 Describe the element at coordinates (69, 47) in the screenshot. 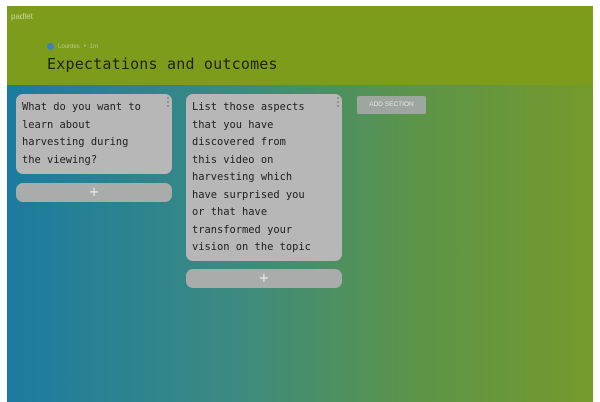

I see `author-name: Lourdes` at that location.